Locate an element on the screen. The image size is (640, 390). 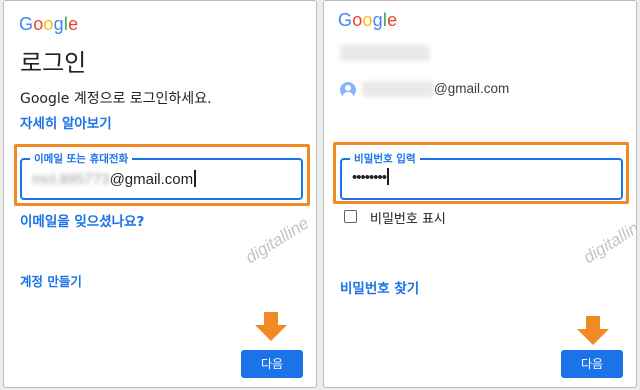
show-password-checkbox is located at coordinates (350, 216).